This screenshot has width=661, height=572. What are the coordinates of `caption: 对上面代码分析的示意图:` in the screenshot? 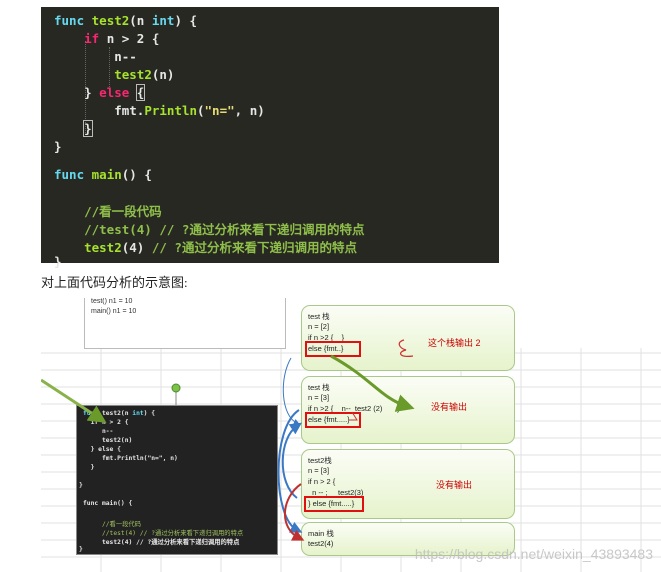 It's located at (114, 282).